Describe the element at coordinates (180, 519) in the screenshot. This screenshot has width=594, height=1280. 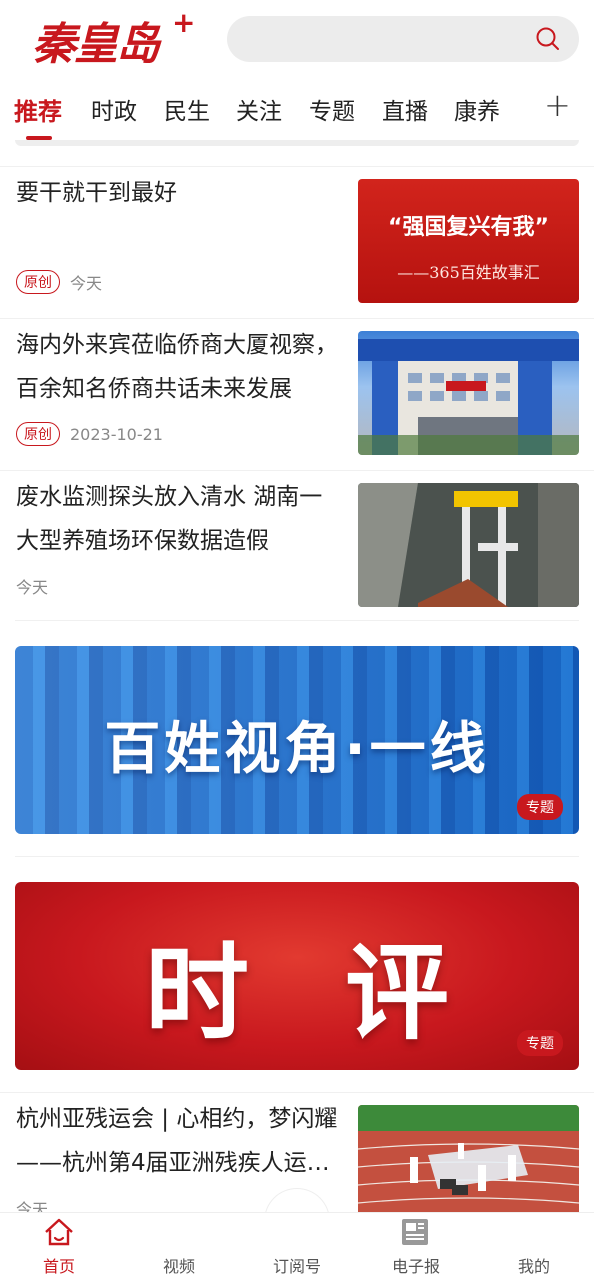
I see `news-title: 废水监测探头放入清水 湖南一大型养殖场环保数据造假` at that location.